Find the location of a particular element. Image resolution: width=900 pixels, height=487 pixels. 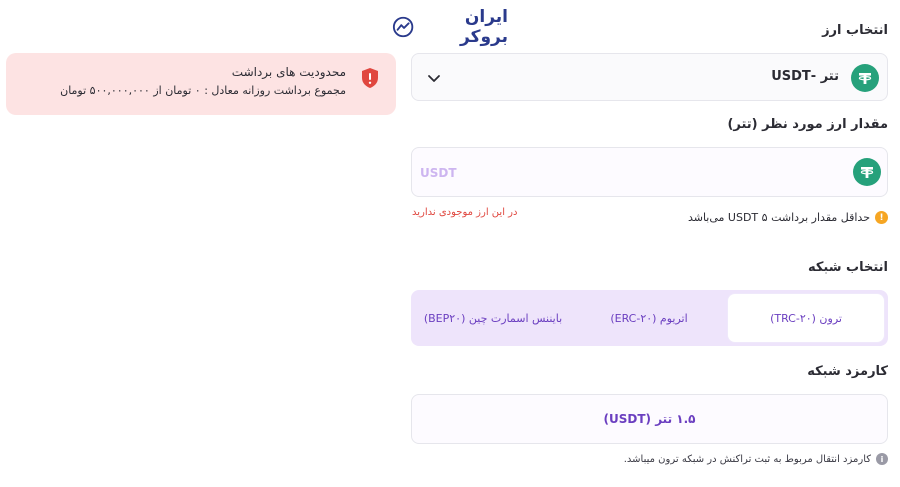

no-balance-error: در این ارز موجودی ندارید is located at coordinates (465, 212).